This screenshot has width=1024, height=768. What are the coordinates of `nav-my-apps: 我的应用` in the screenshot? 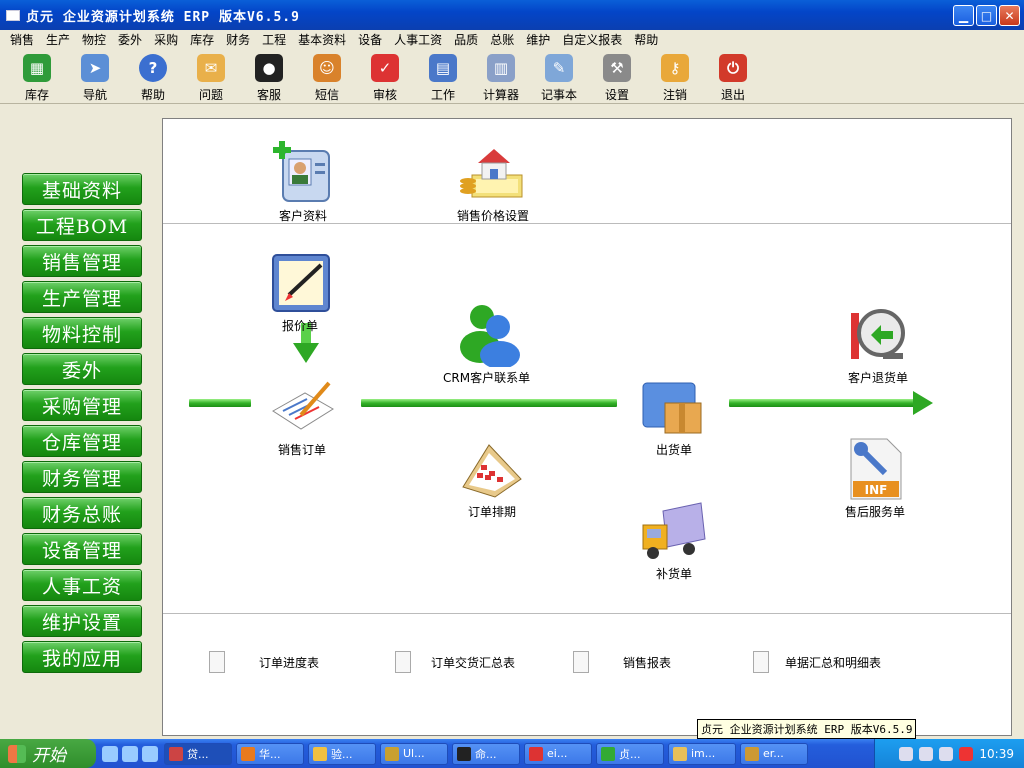 It's located at (82, 657).